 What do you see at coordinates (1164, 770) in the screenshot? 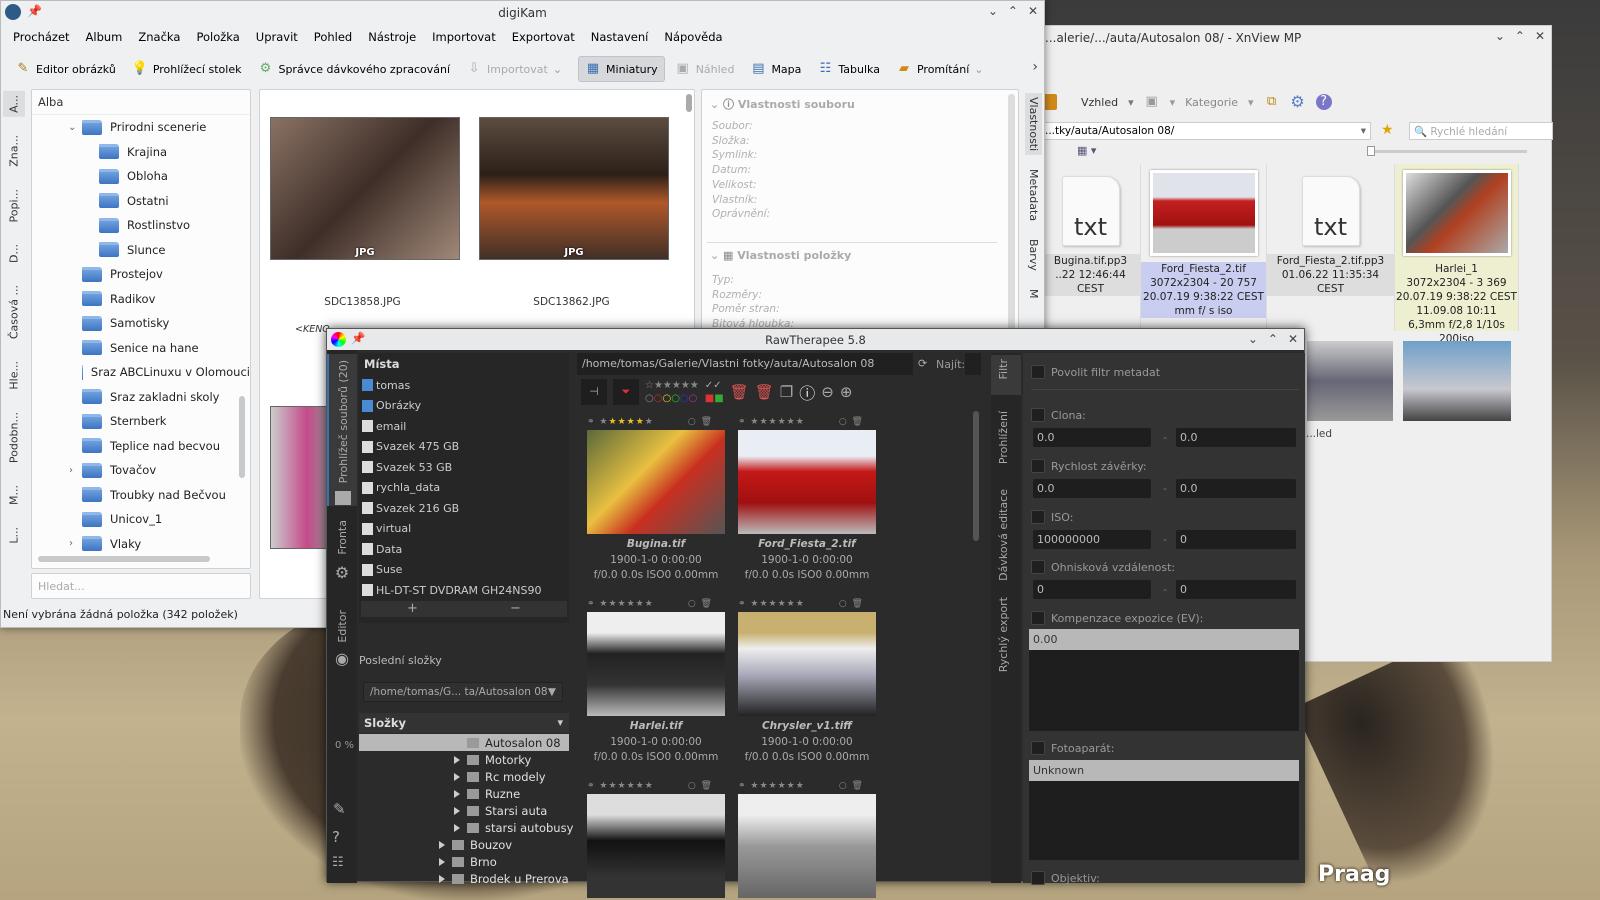
I see `camera-list-item: Unknown` at bounding box center [1164, 770].